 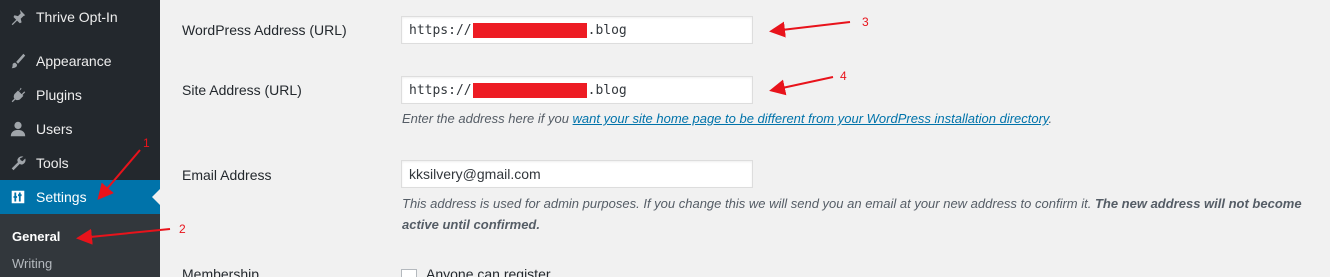 I want to click on annotation-1: 1, so click(x=146, y=143).